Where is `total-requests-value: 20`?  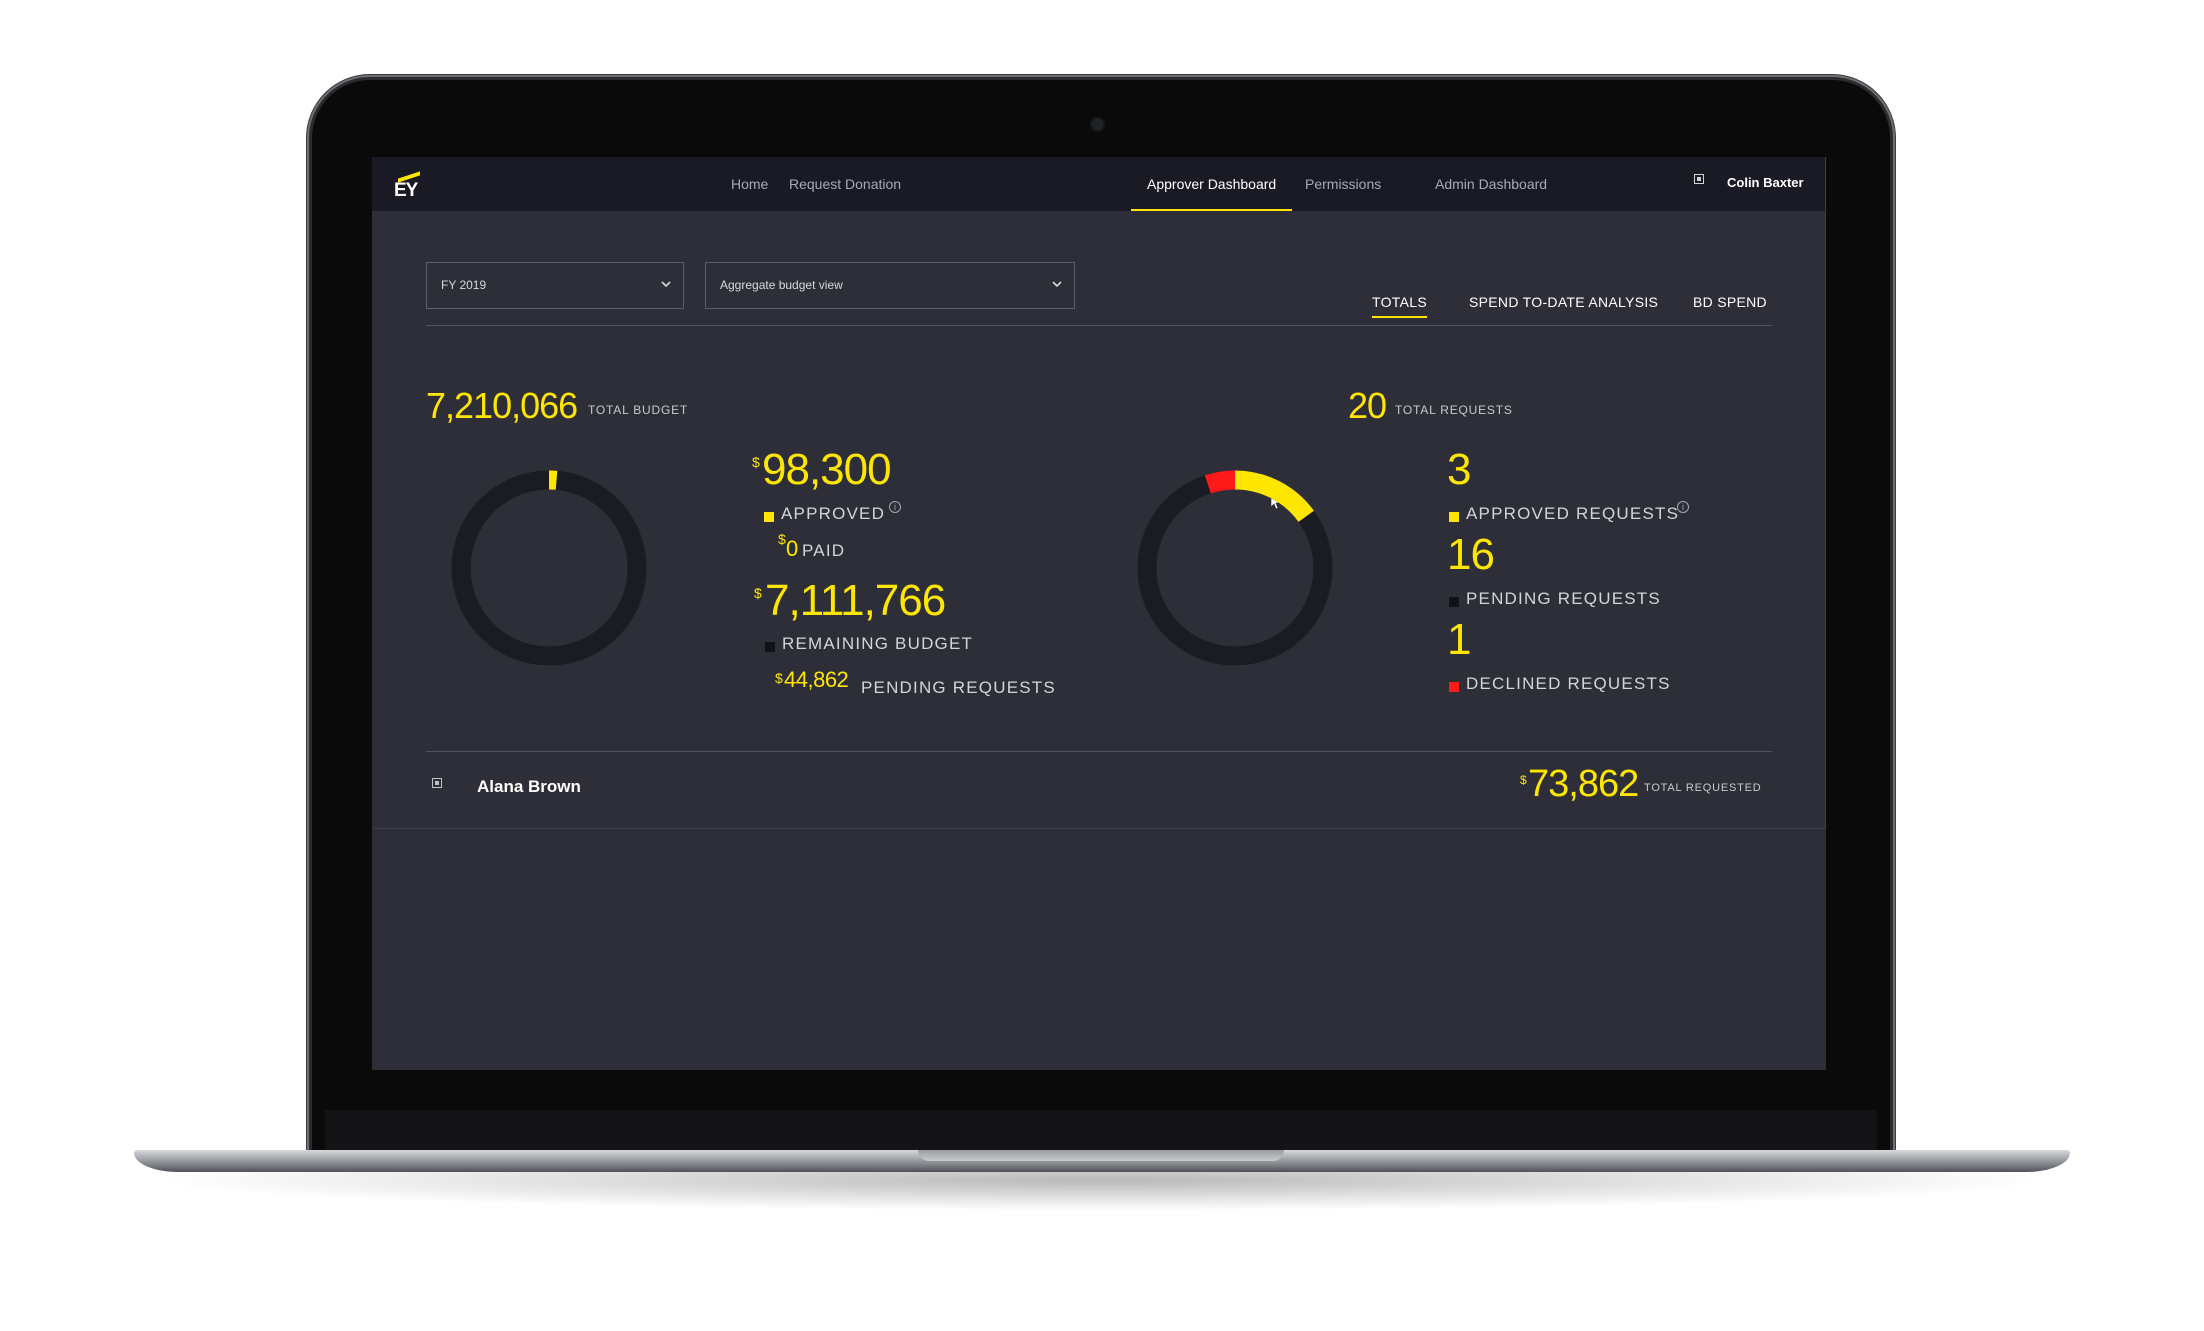
total-requests-value: 20 is located at coordinates (1367, 405).